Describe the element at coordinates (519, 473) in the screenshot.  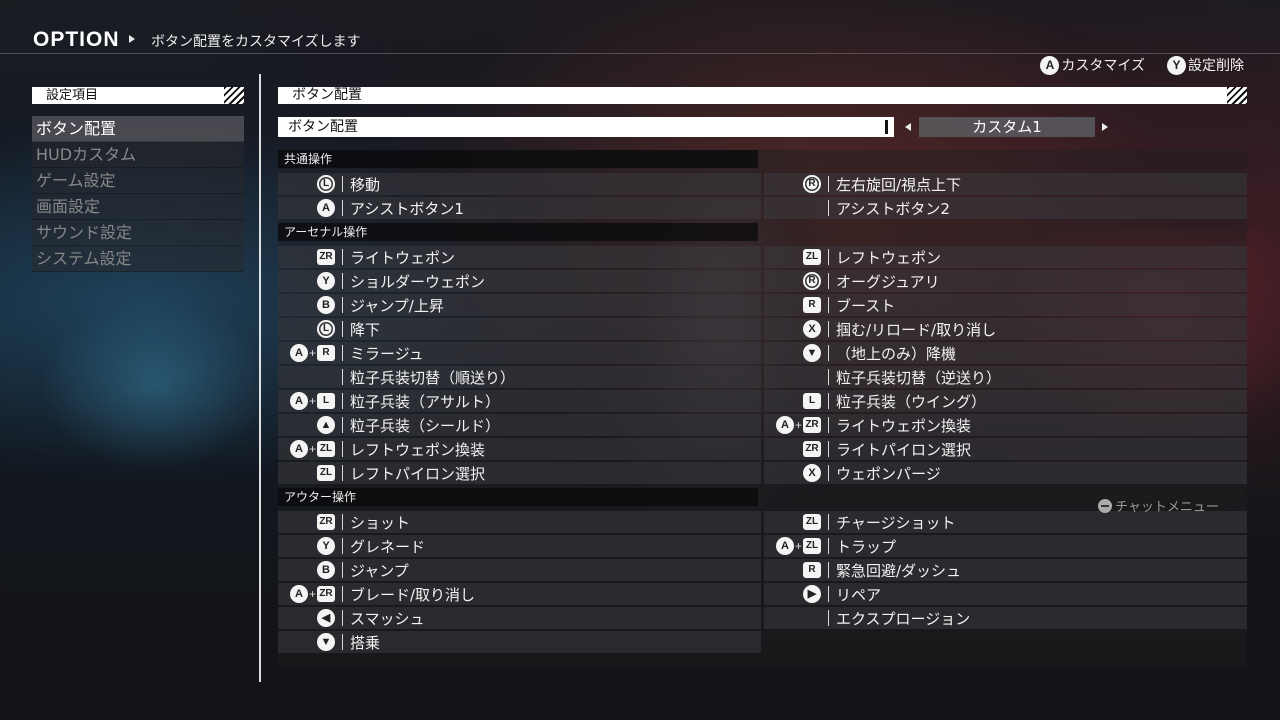
I see `binding-row: ZL レフトパイロン選択` at that location.